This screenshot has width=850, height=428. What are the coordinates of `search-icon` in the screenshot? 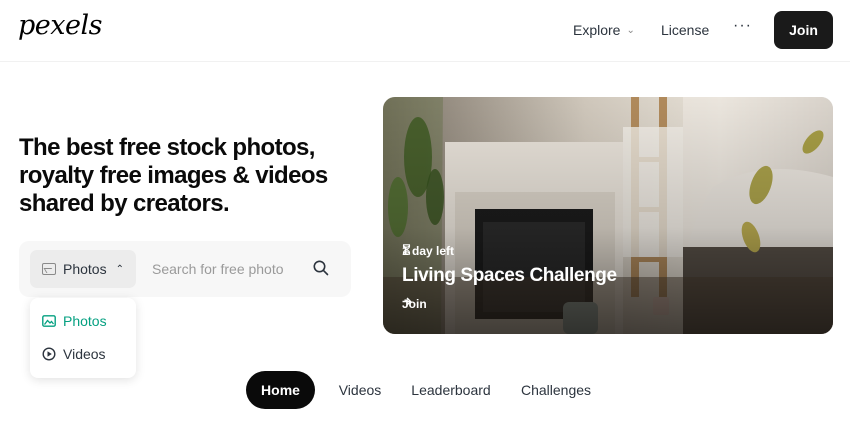 It's located at (321, 268).